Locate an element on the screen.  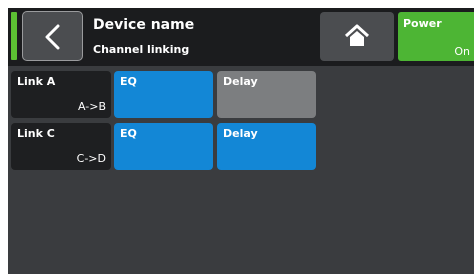
home-icon is located at coordinates (357, 35).